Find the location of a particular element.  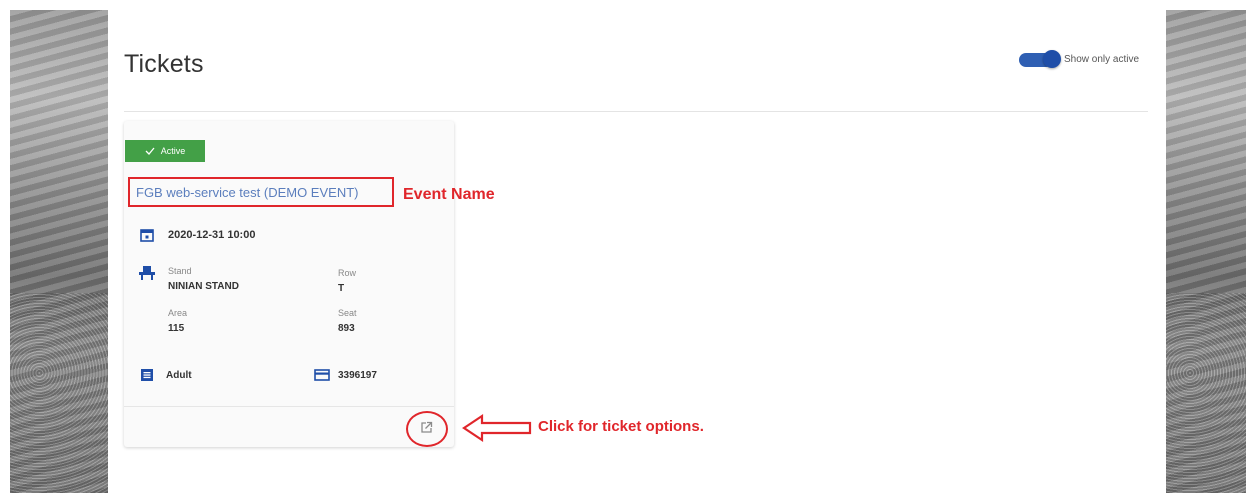

stadium-background-left is located at coordinates (59, 251).